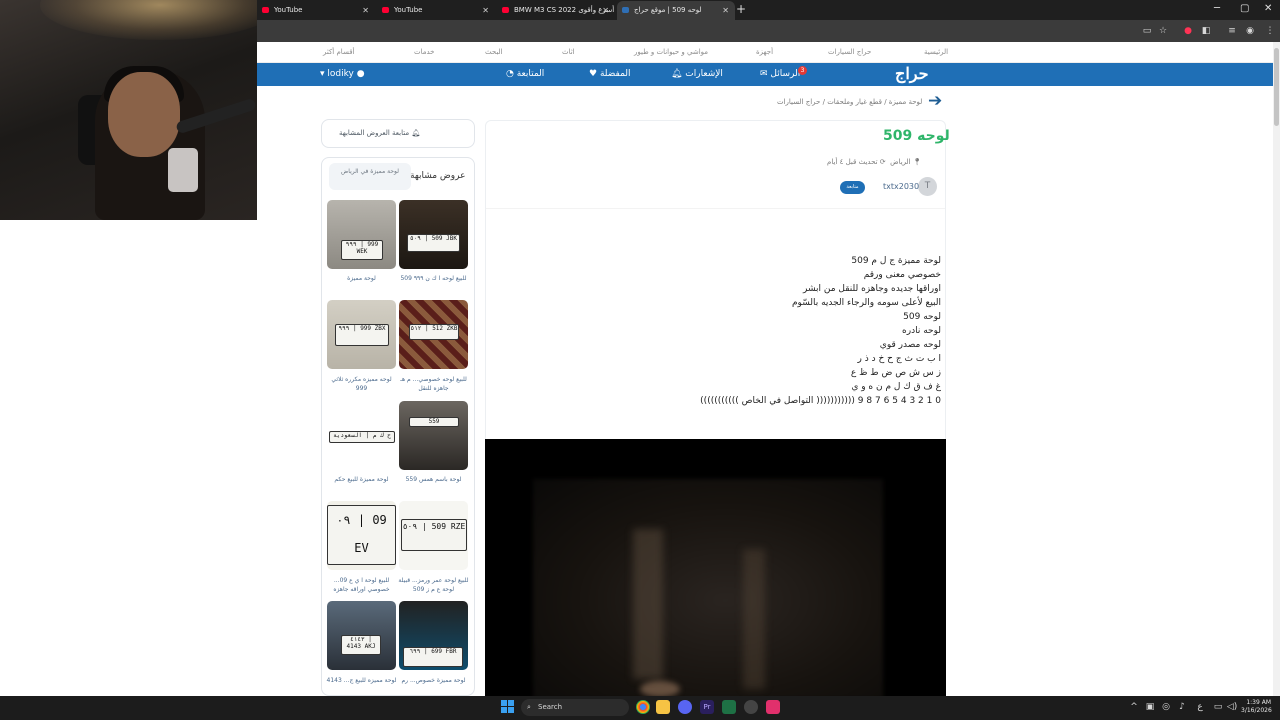 The image size is (1280, 720). What do you see at coordinates (575, 707) in the screenshot?
I see `taskbar-search: ⌕ Search` at bounding box center [575, 707].